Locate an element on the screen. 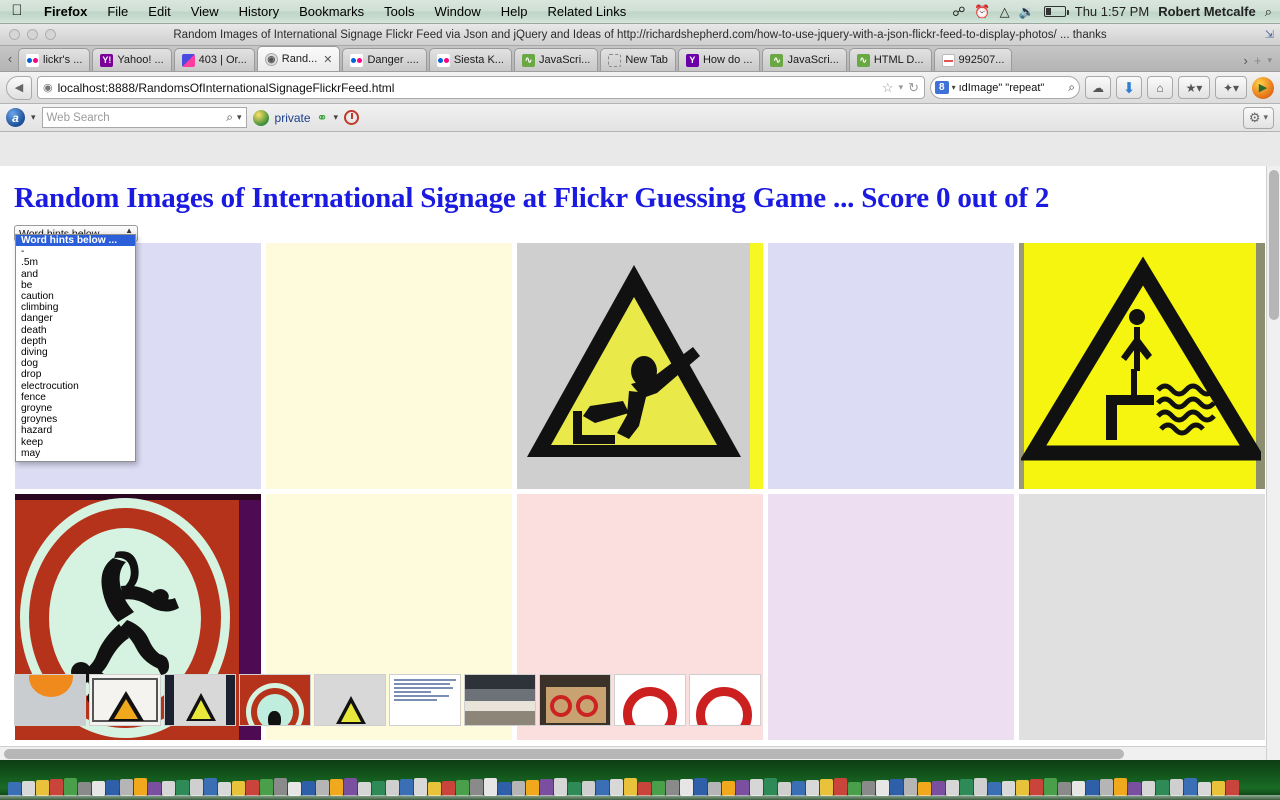 This screenshot has width=1280, height=800. dropdown-option-keep: keep is located at coordinates (75, 442).